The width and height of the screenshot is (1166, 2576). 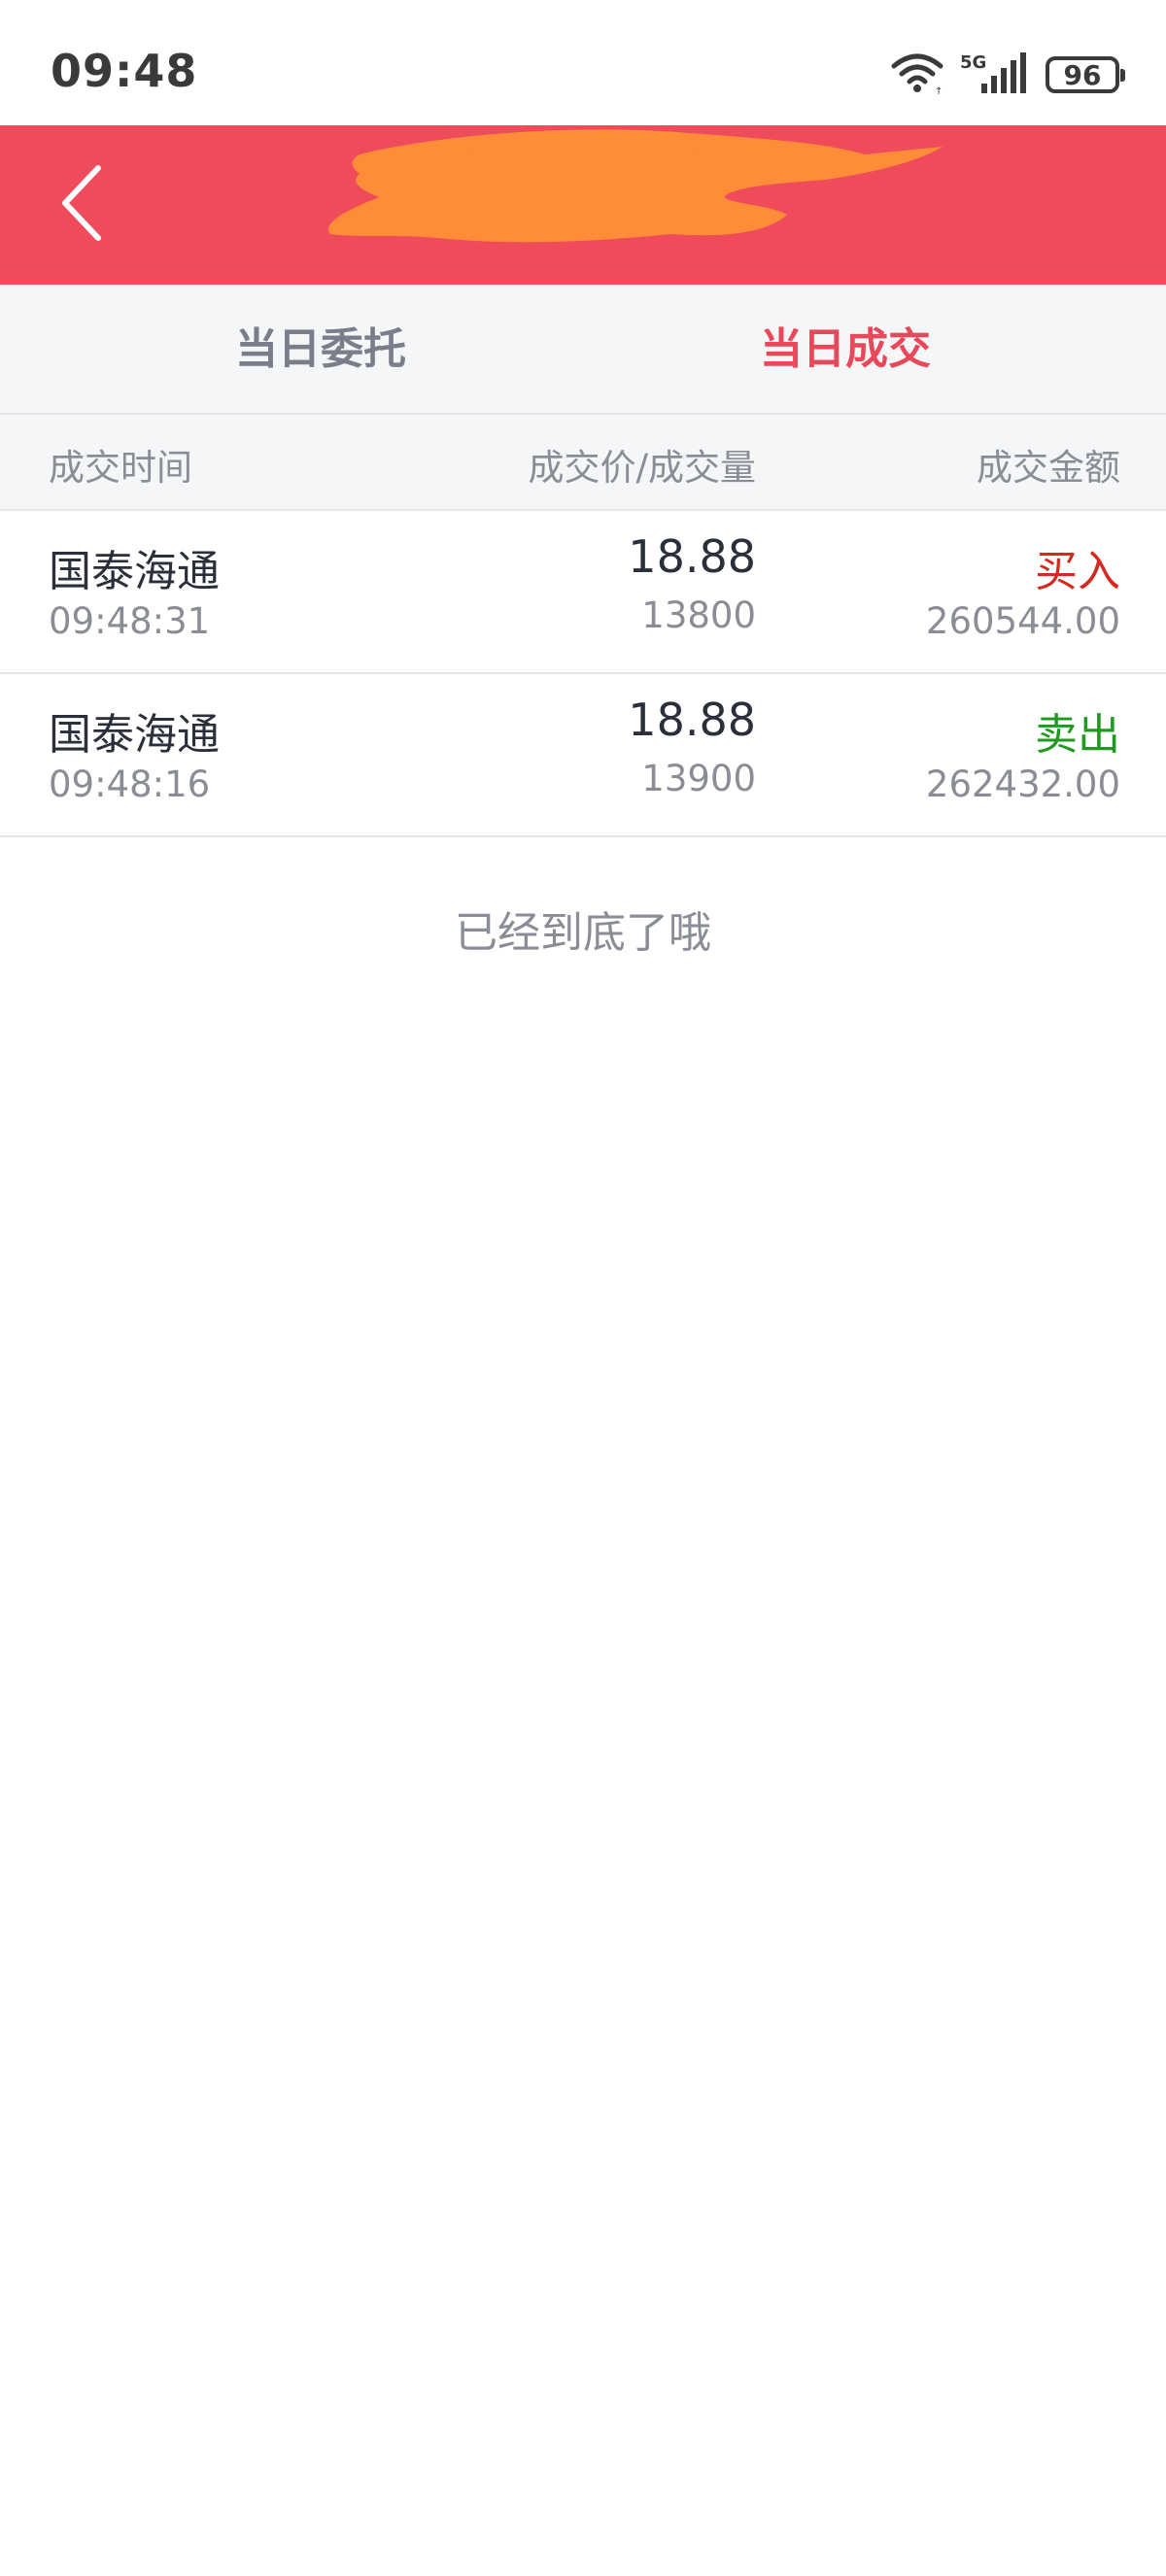 What do you see at coordinates (120, 468) in the screenshot?
I see `column-time: 成交时间` at bounding box center [120, 468].